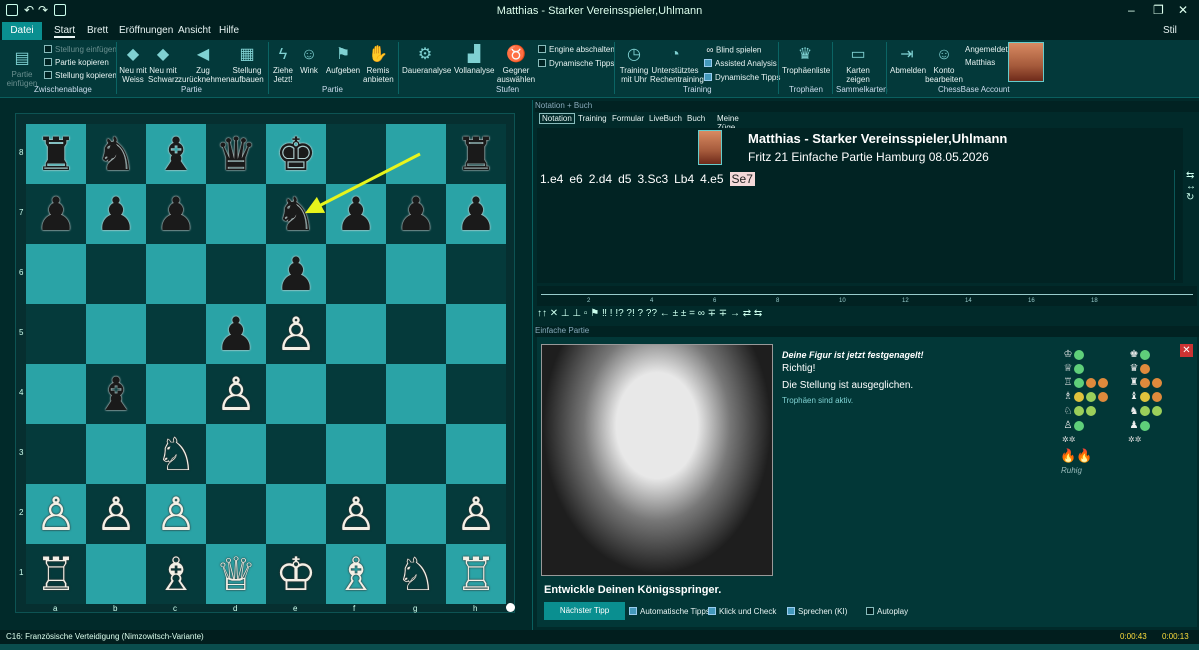  I want to click on move: Se7, so click(742, 179).